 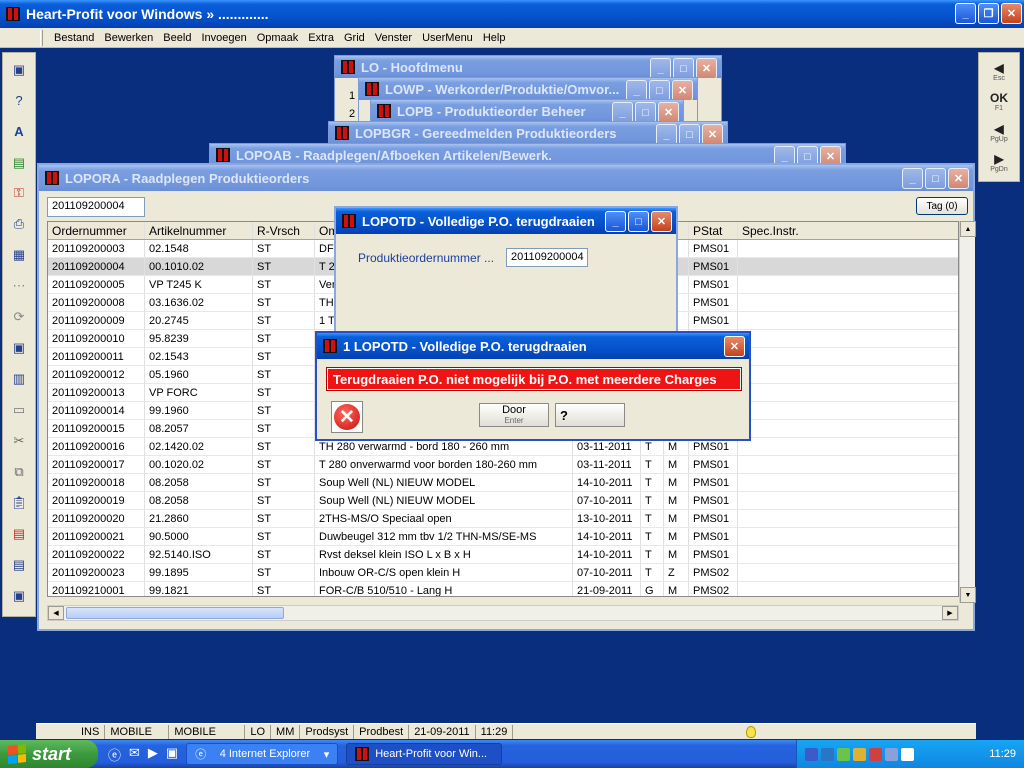 What do you see at coordinates (128, 38) in the screenshot?
I see `menu-bewerken: Bewerken` at bounding box center [128, 38].